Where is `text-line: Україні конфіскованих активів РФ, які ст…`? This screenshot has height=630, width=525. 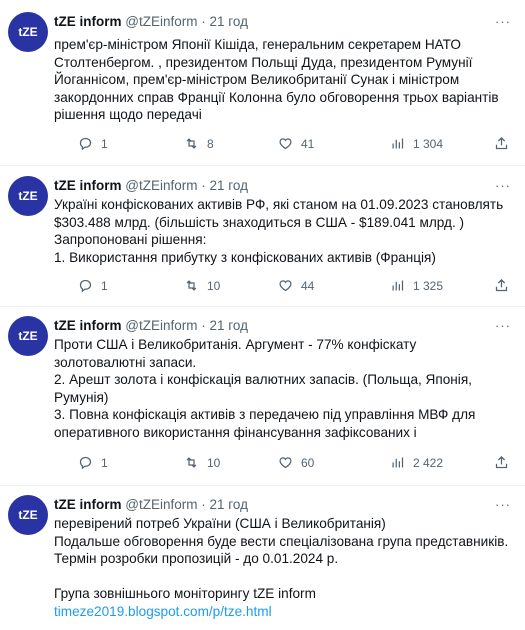 text-line: Україні конфіскованих активів РФ, які ст… is located at coordinates (279, 204).